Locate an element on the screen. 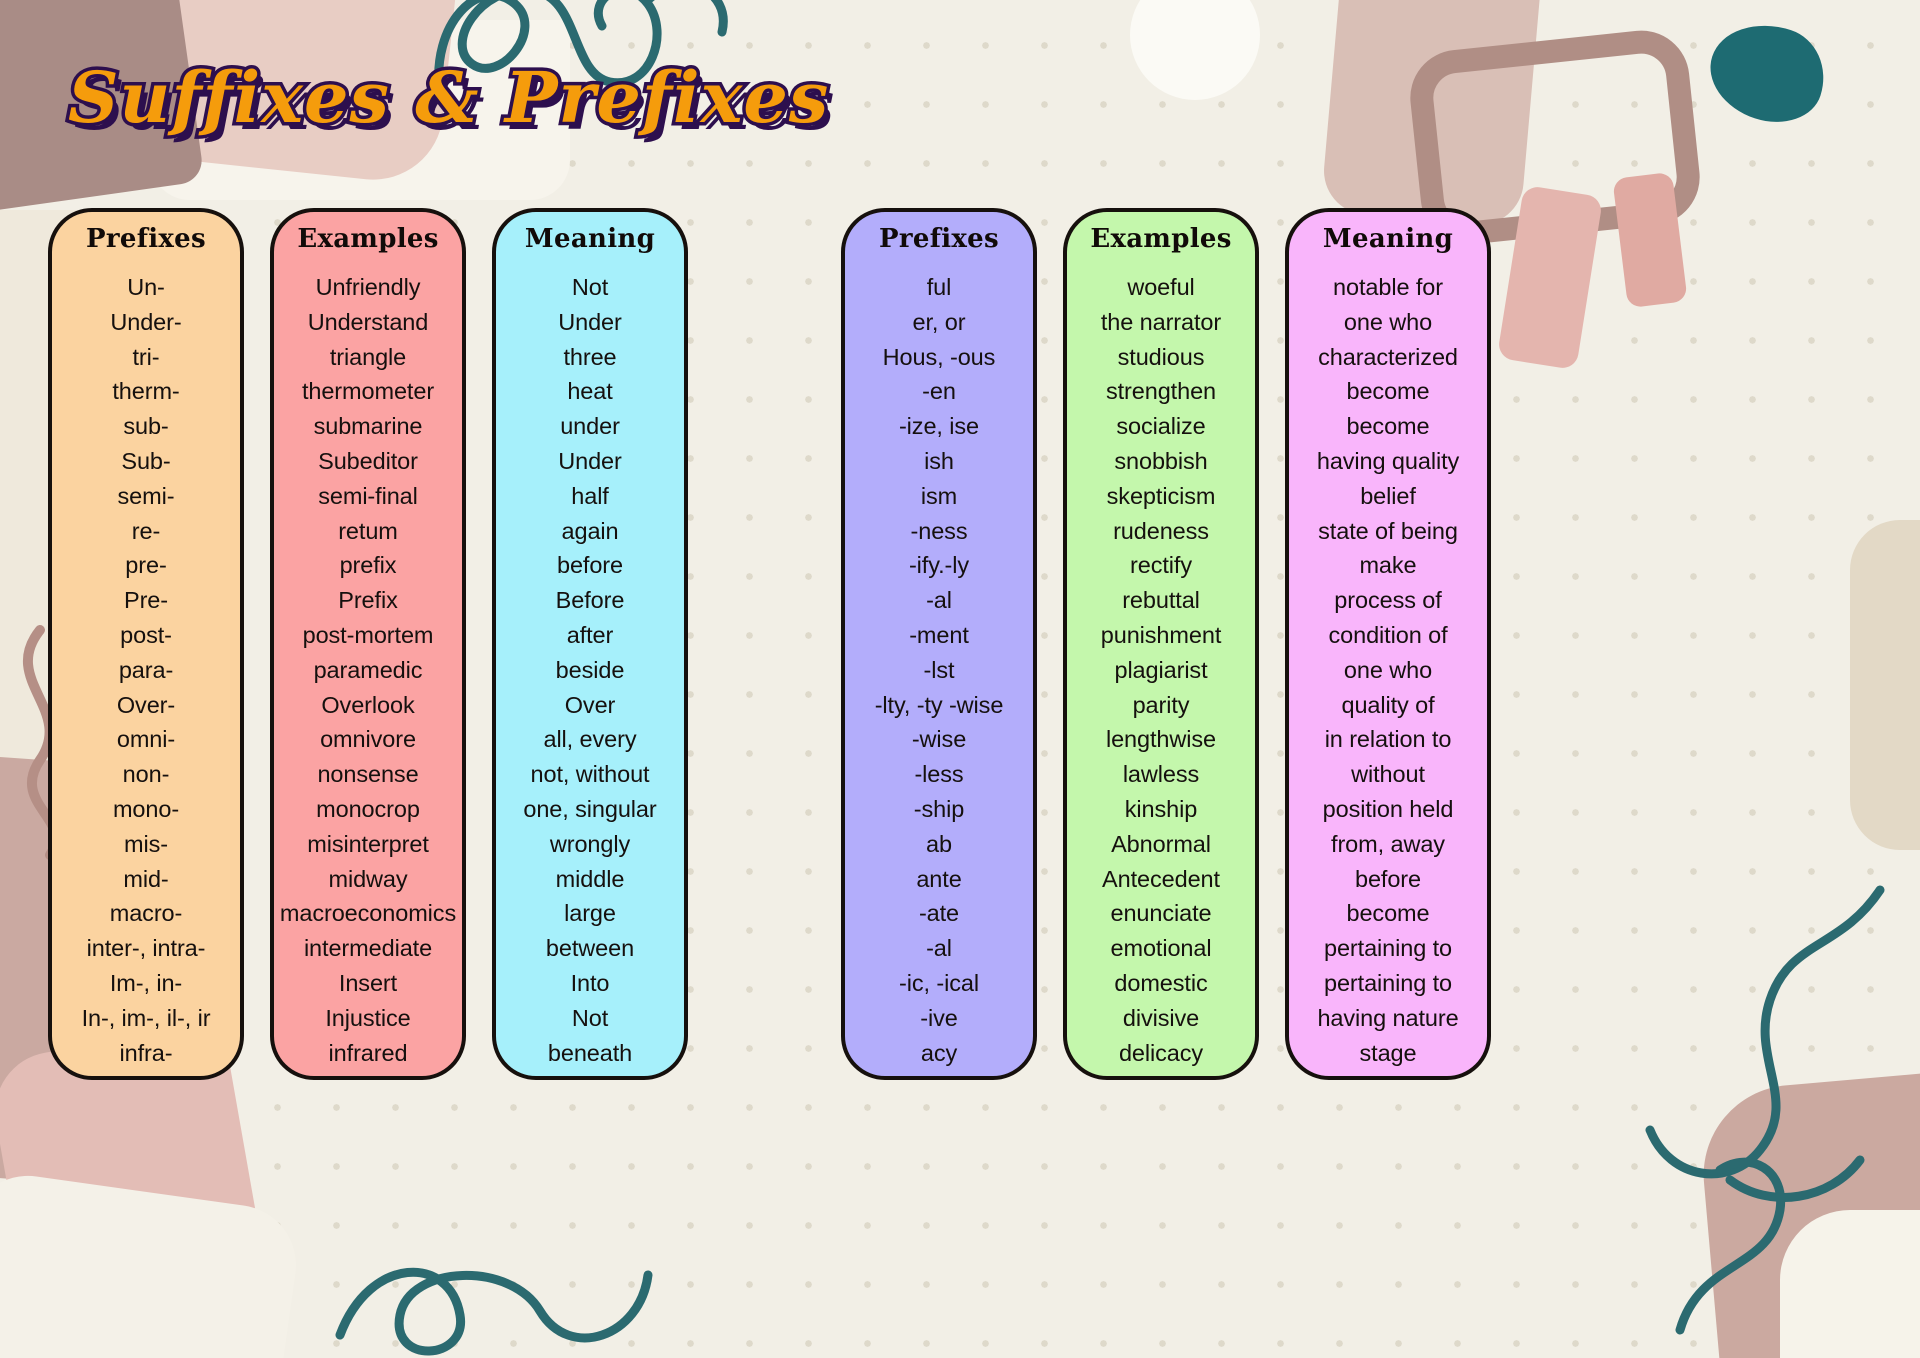 Image resolution: width=1920 pixels, height=1358 pixels. list-item: characterized is located at coordinates (1388, 356).